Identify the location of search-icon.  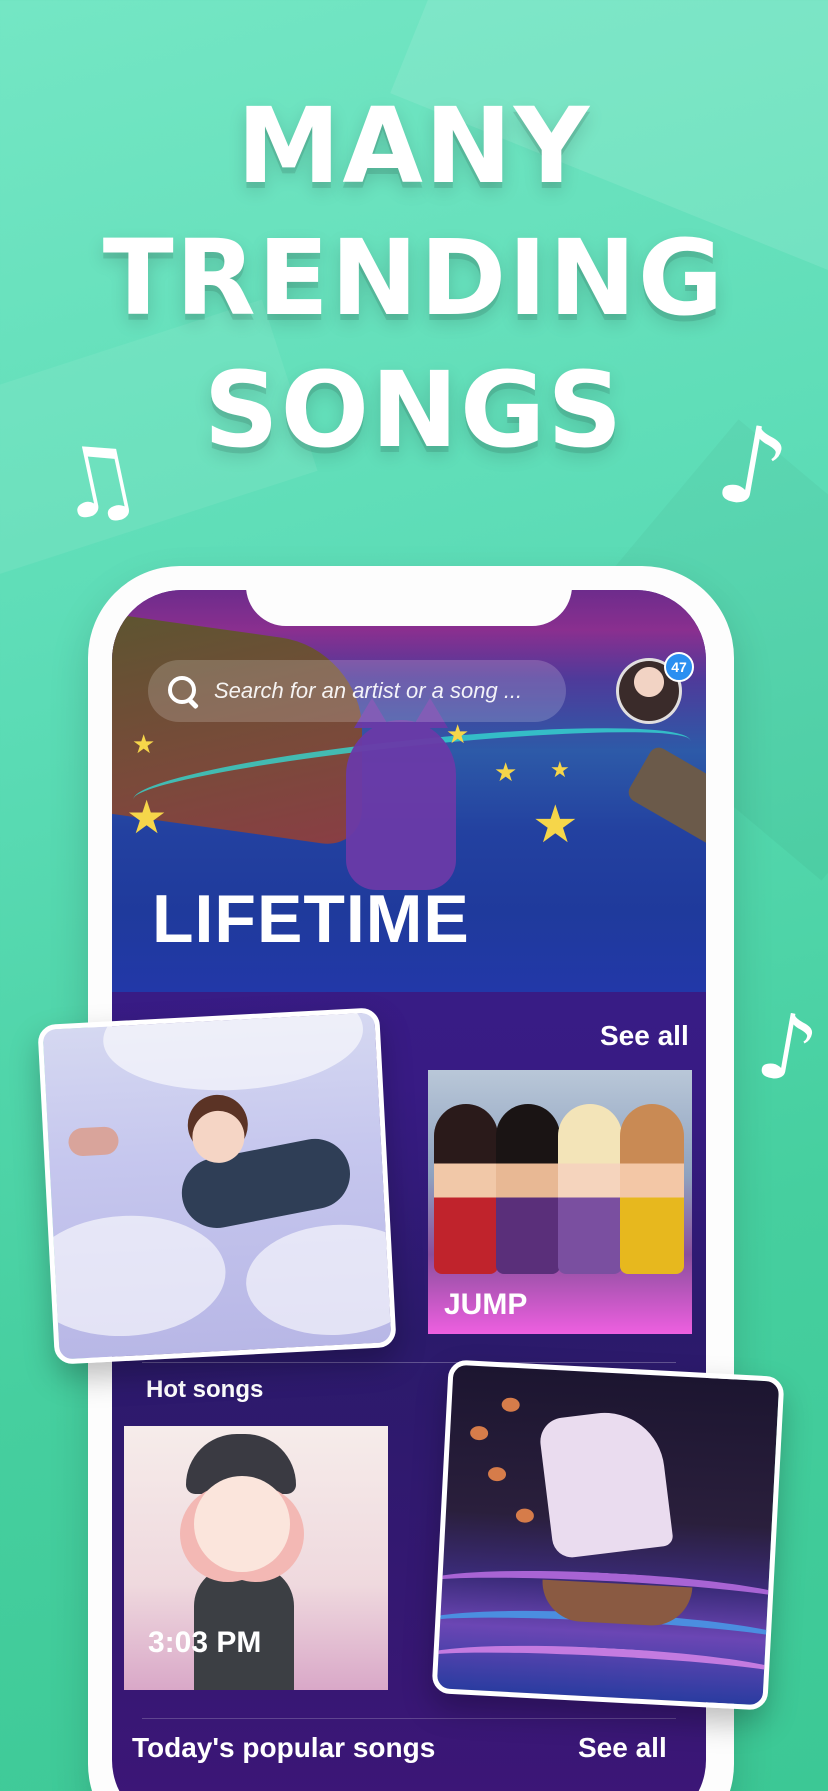
(183, 691).